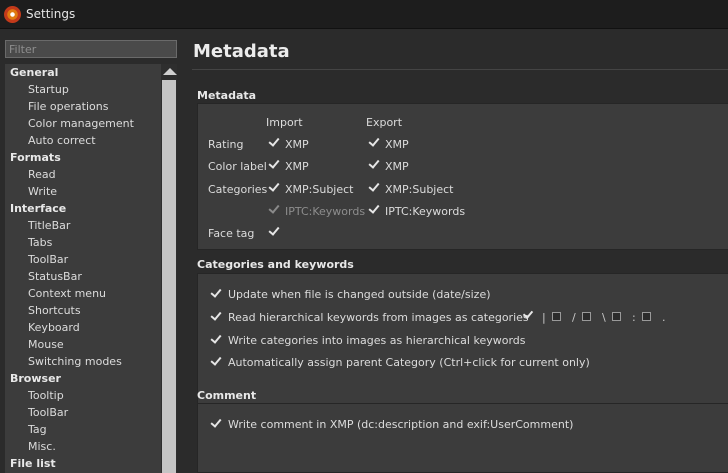 The height and width of the screenshot is (473, 728). I want to click on update-when-changed-checkbox, so click(215, 293).